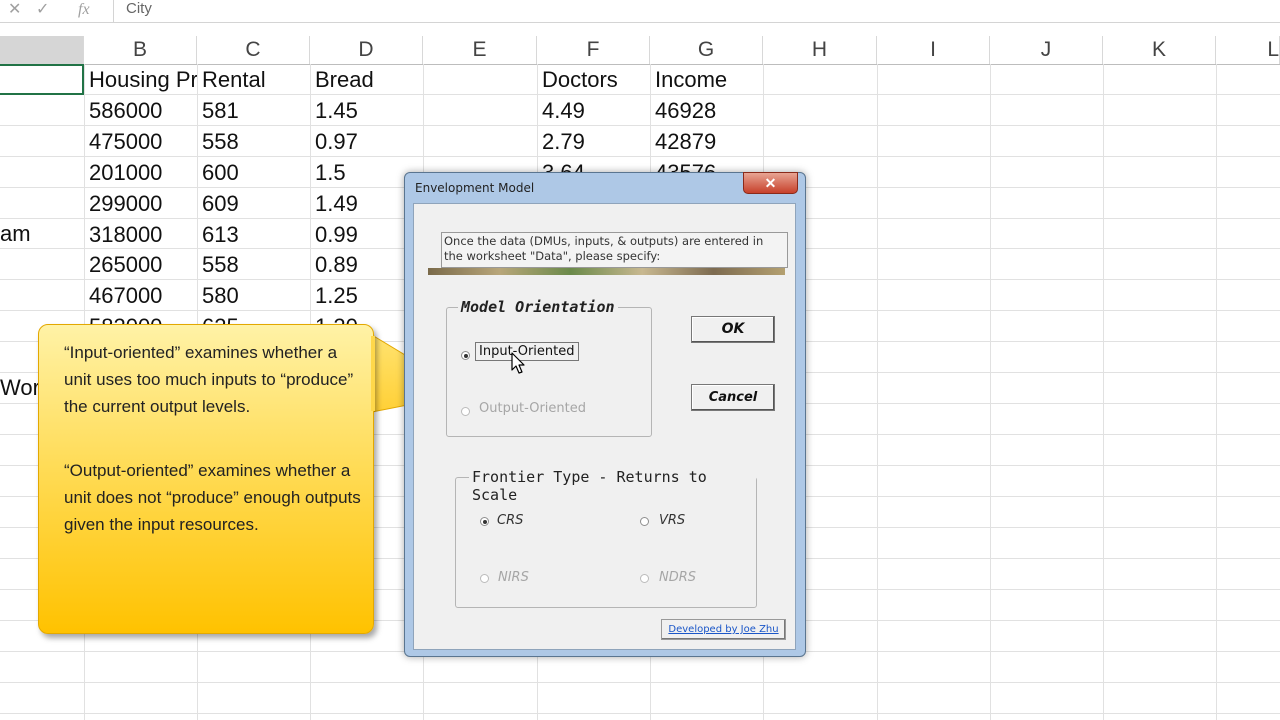 Image resolution: width=1280 pixels, height=720 pixels. I want to click on nirs-radio, so click(484, 578).